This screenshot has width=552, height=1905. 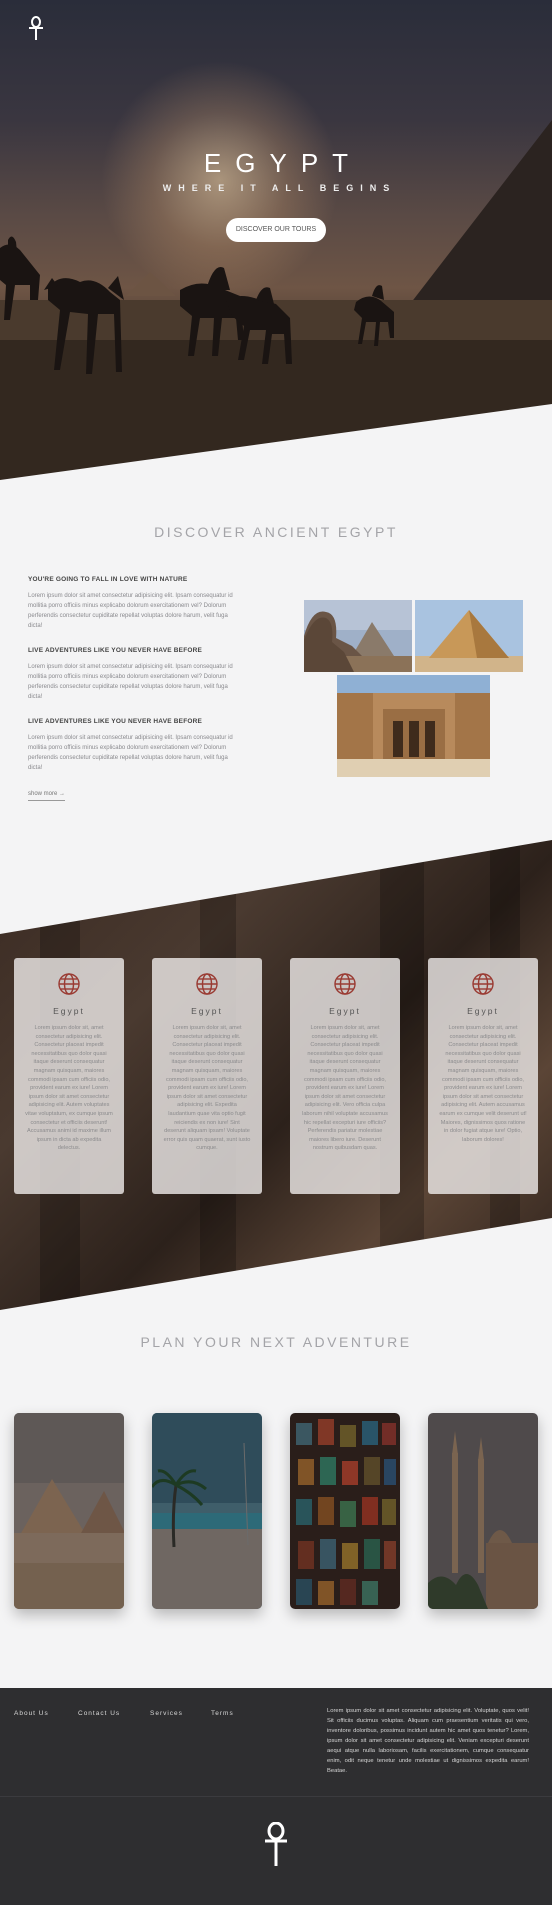 What do you see at coordinates (207, 1511) in the screenshot?
I see `tile-beach` at bounding box center [207, 1511].